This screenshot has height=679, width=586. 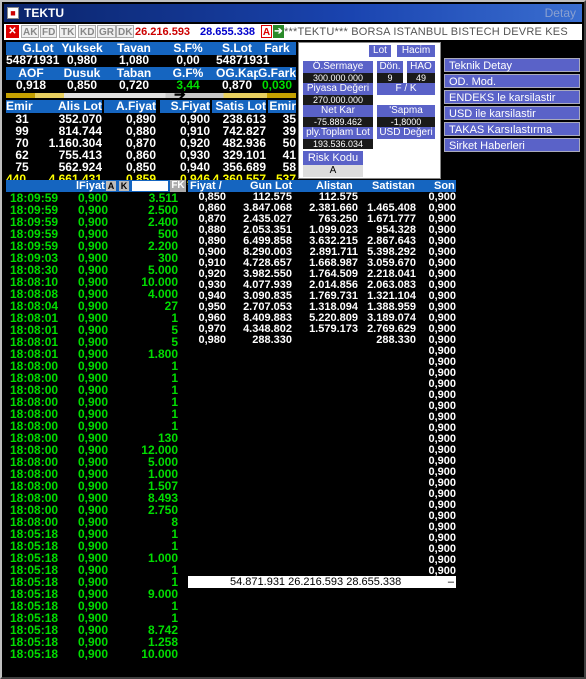 I want to click on price-range-bar, so click(x=151, y=95).